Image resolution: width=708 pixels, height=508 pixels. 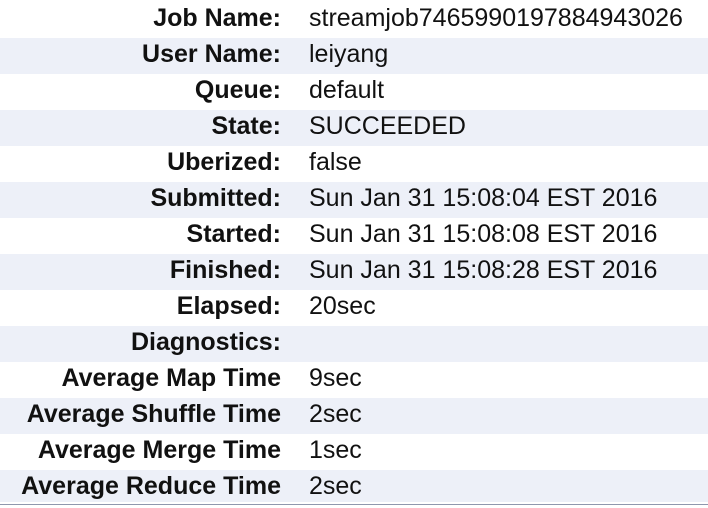 What do you see at coordinates (335, 414) in the screenshot?
I see `average-shuffle-time-value: 2sec` at bounding box center [335, 414].